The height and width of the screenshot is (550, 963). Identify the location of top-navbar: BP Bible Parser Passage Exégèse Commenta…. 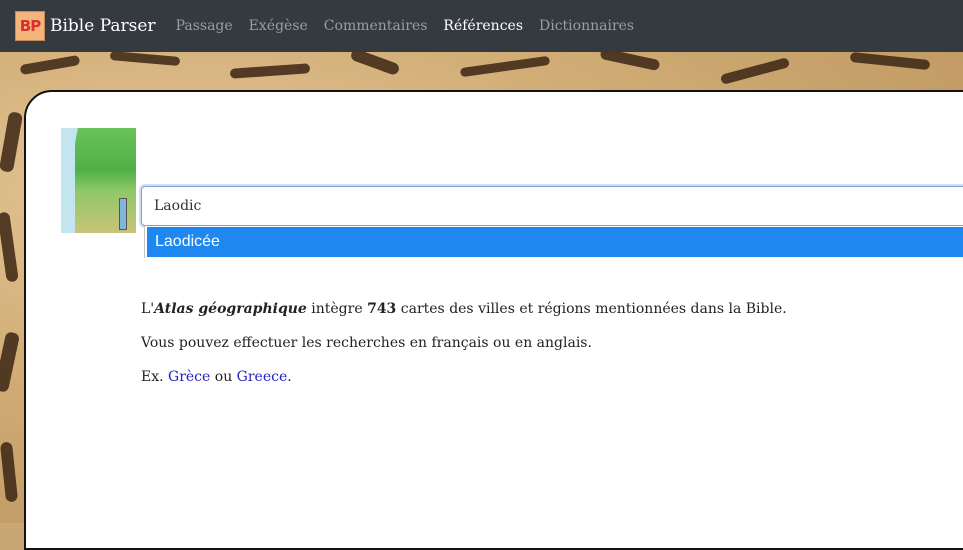
(481, 26).